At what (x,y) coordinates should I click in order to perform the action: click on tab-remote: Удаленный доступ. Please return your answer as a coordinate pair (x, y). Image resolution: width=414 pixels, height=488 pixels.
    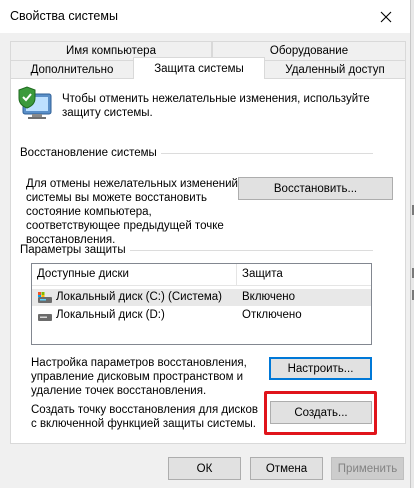
    Looking at the image, I should click on (335, 69).